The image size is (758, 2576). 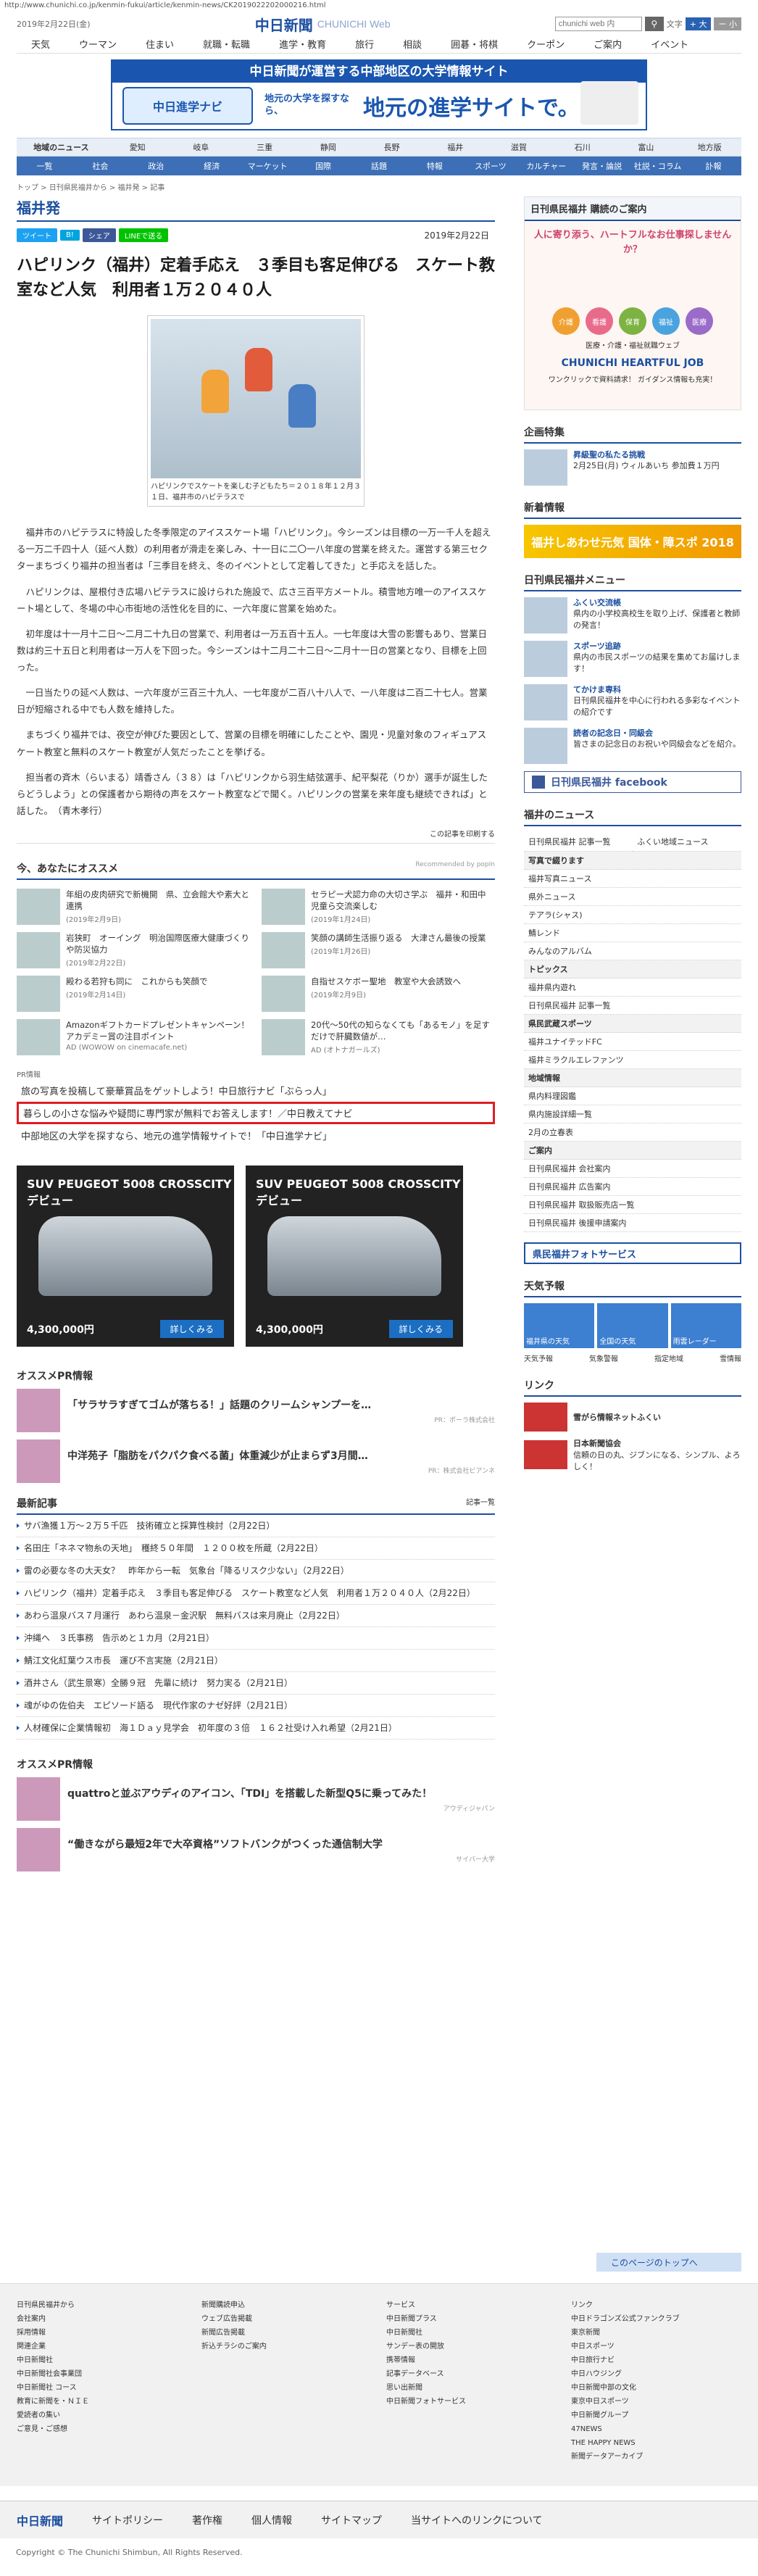 What do you see at coordinates (596, 2374) in the screenshot?
I see `footer-link: 中日ハウジング` at bounding box center [596, 2374].